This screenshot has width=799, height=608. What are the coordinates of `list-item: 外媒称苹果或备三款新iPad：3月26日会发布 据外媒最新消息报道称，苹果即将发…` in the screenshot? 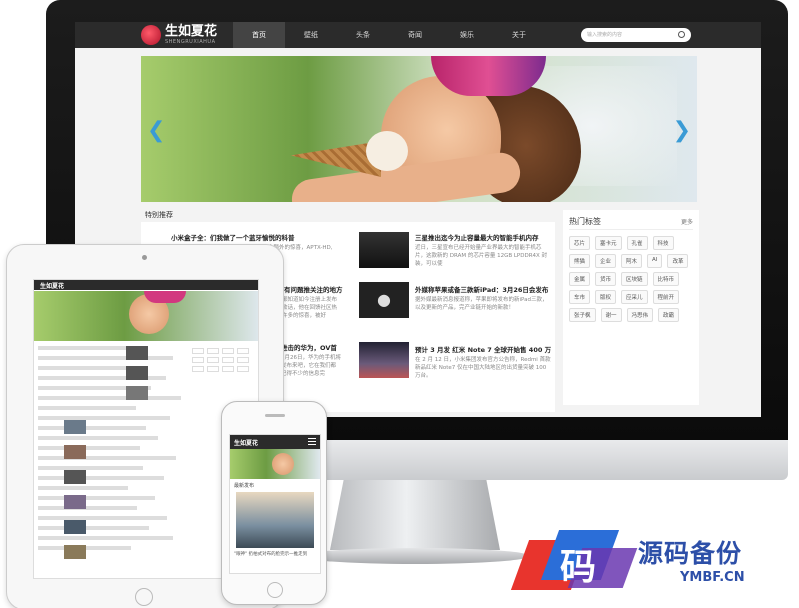 It's located at (483, 298).